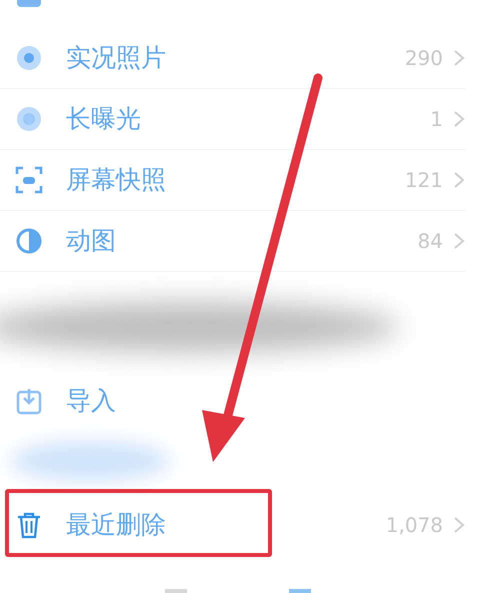 The width and height of the screenshot is (500, 593). Describe the element at coordinates (91, 400) in the screenshot. I see `album-label: 导入` at that location.